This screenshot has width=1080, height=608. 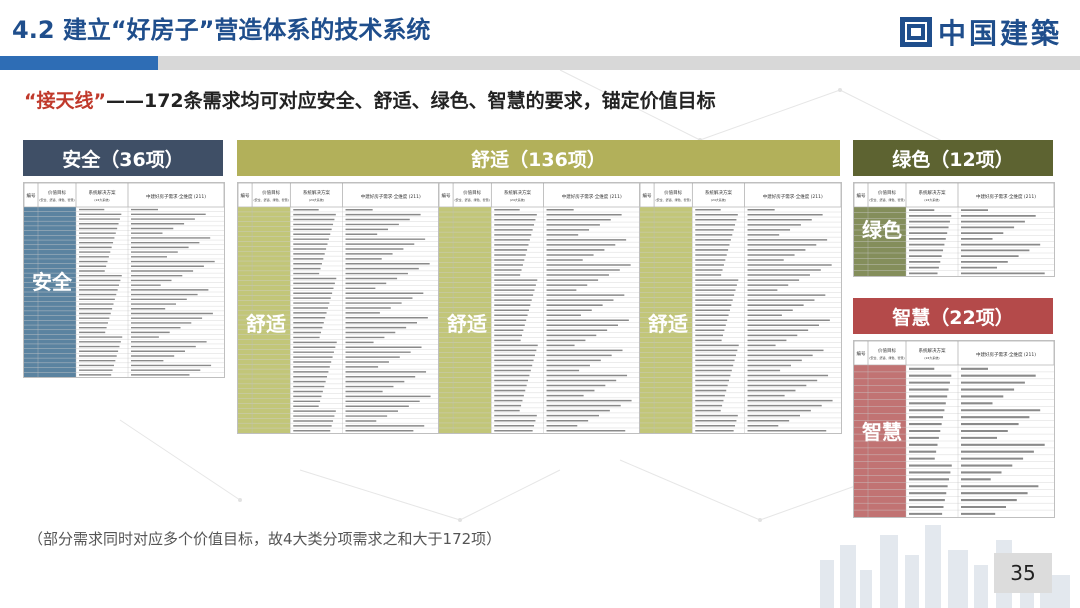 I want to click on title-accent-bar, so click(x=79, y=63).